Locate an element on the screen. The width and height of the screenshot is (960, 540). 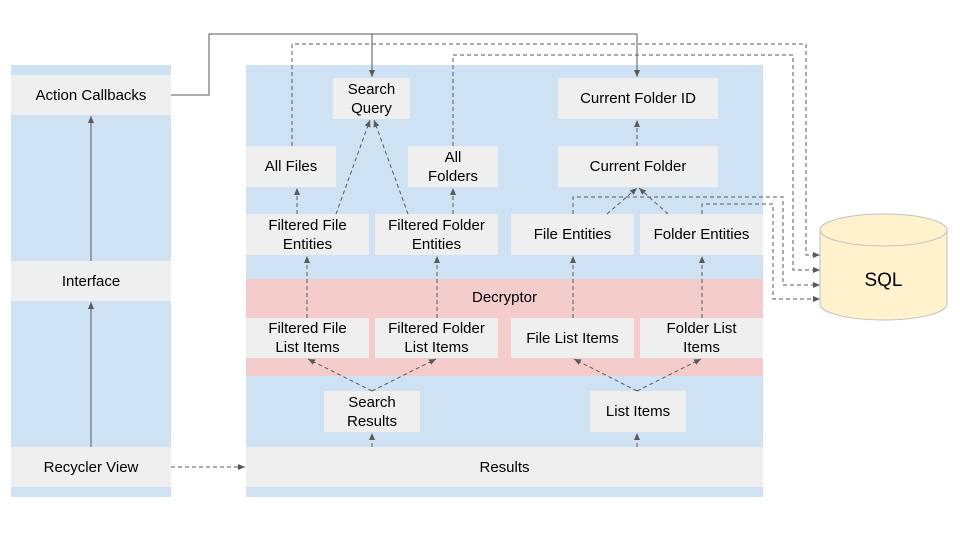
arrow-fileent-sql is located at coordinates (696, 242).